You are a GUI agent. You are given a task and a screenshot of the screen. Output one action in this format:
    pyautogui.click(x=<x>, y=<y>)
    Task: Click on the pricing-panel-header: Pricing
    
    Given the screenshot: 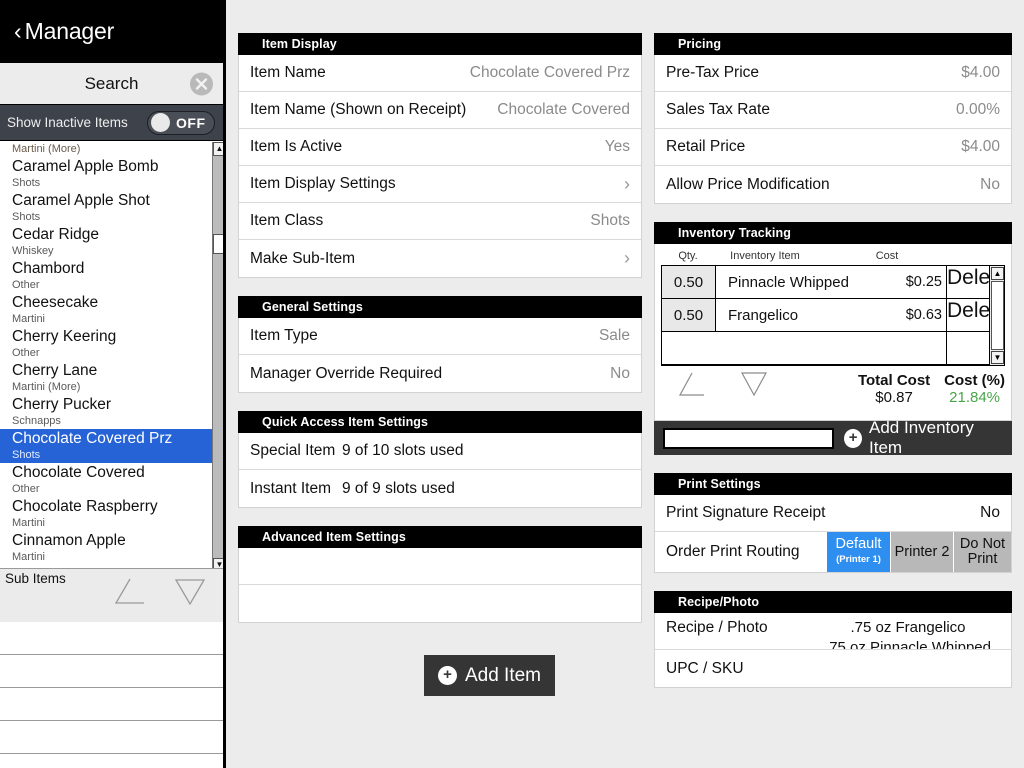 What is the action you would take?
    pyautogui.click(x=833, y=44)
    